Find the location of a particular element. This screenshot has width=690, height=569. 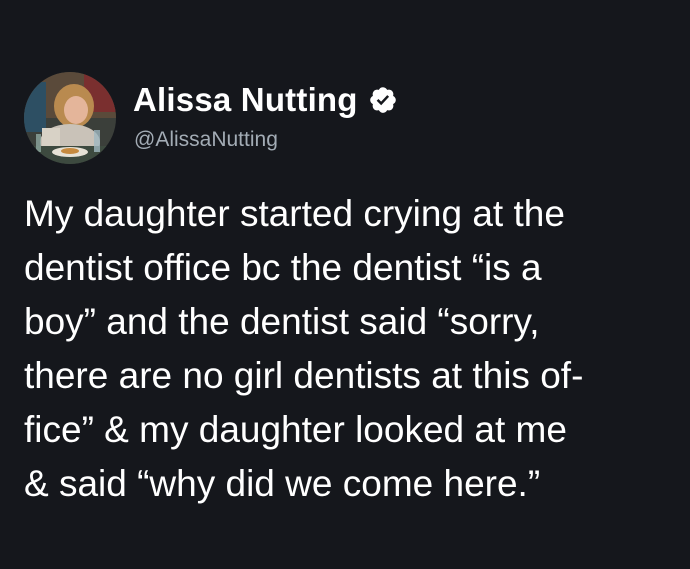

author-name-row: Alissa Nutting is located at coordinates (265, 100).